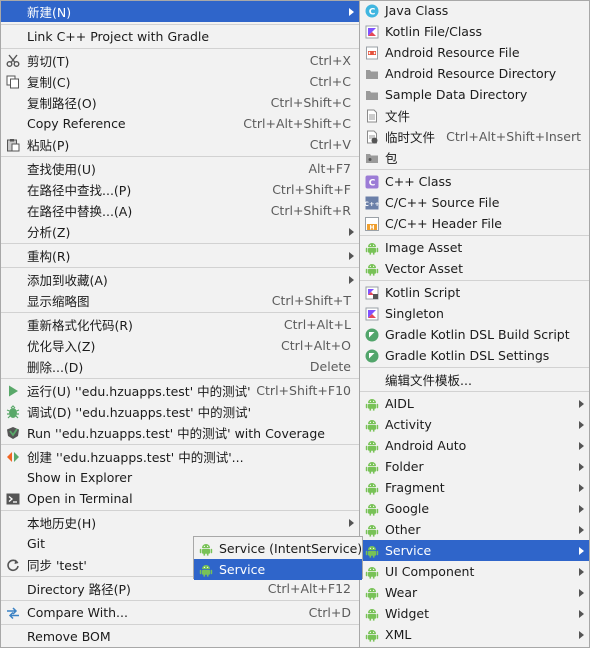  What do you see at coordinates (180, 189) in the screenshot?
I see `menu-item-item-8: 在路径中查找...(P) Ctrl+Shift+F` at bounding box center [180, 189].